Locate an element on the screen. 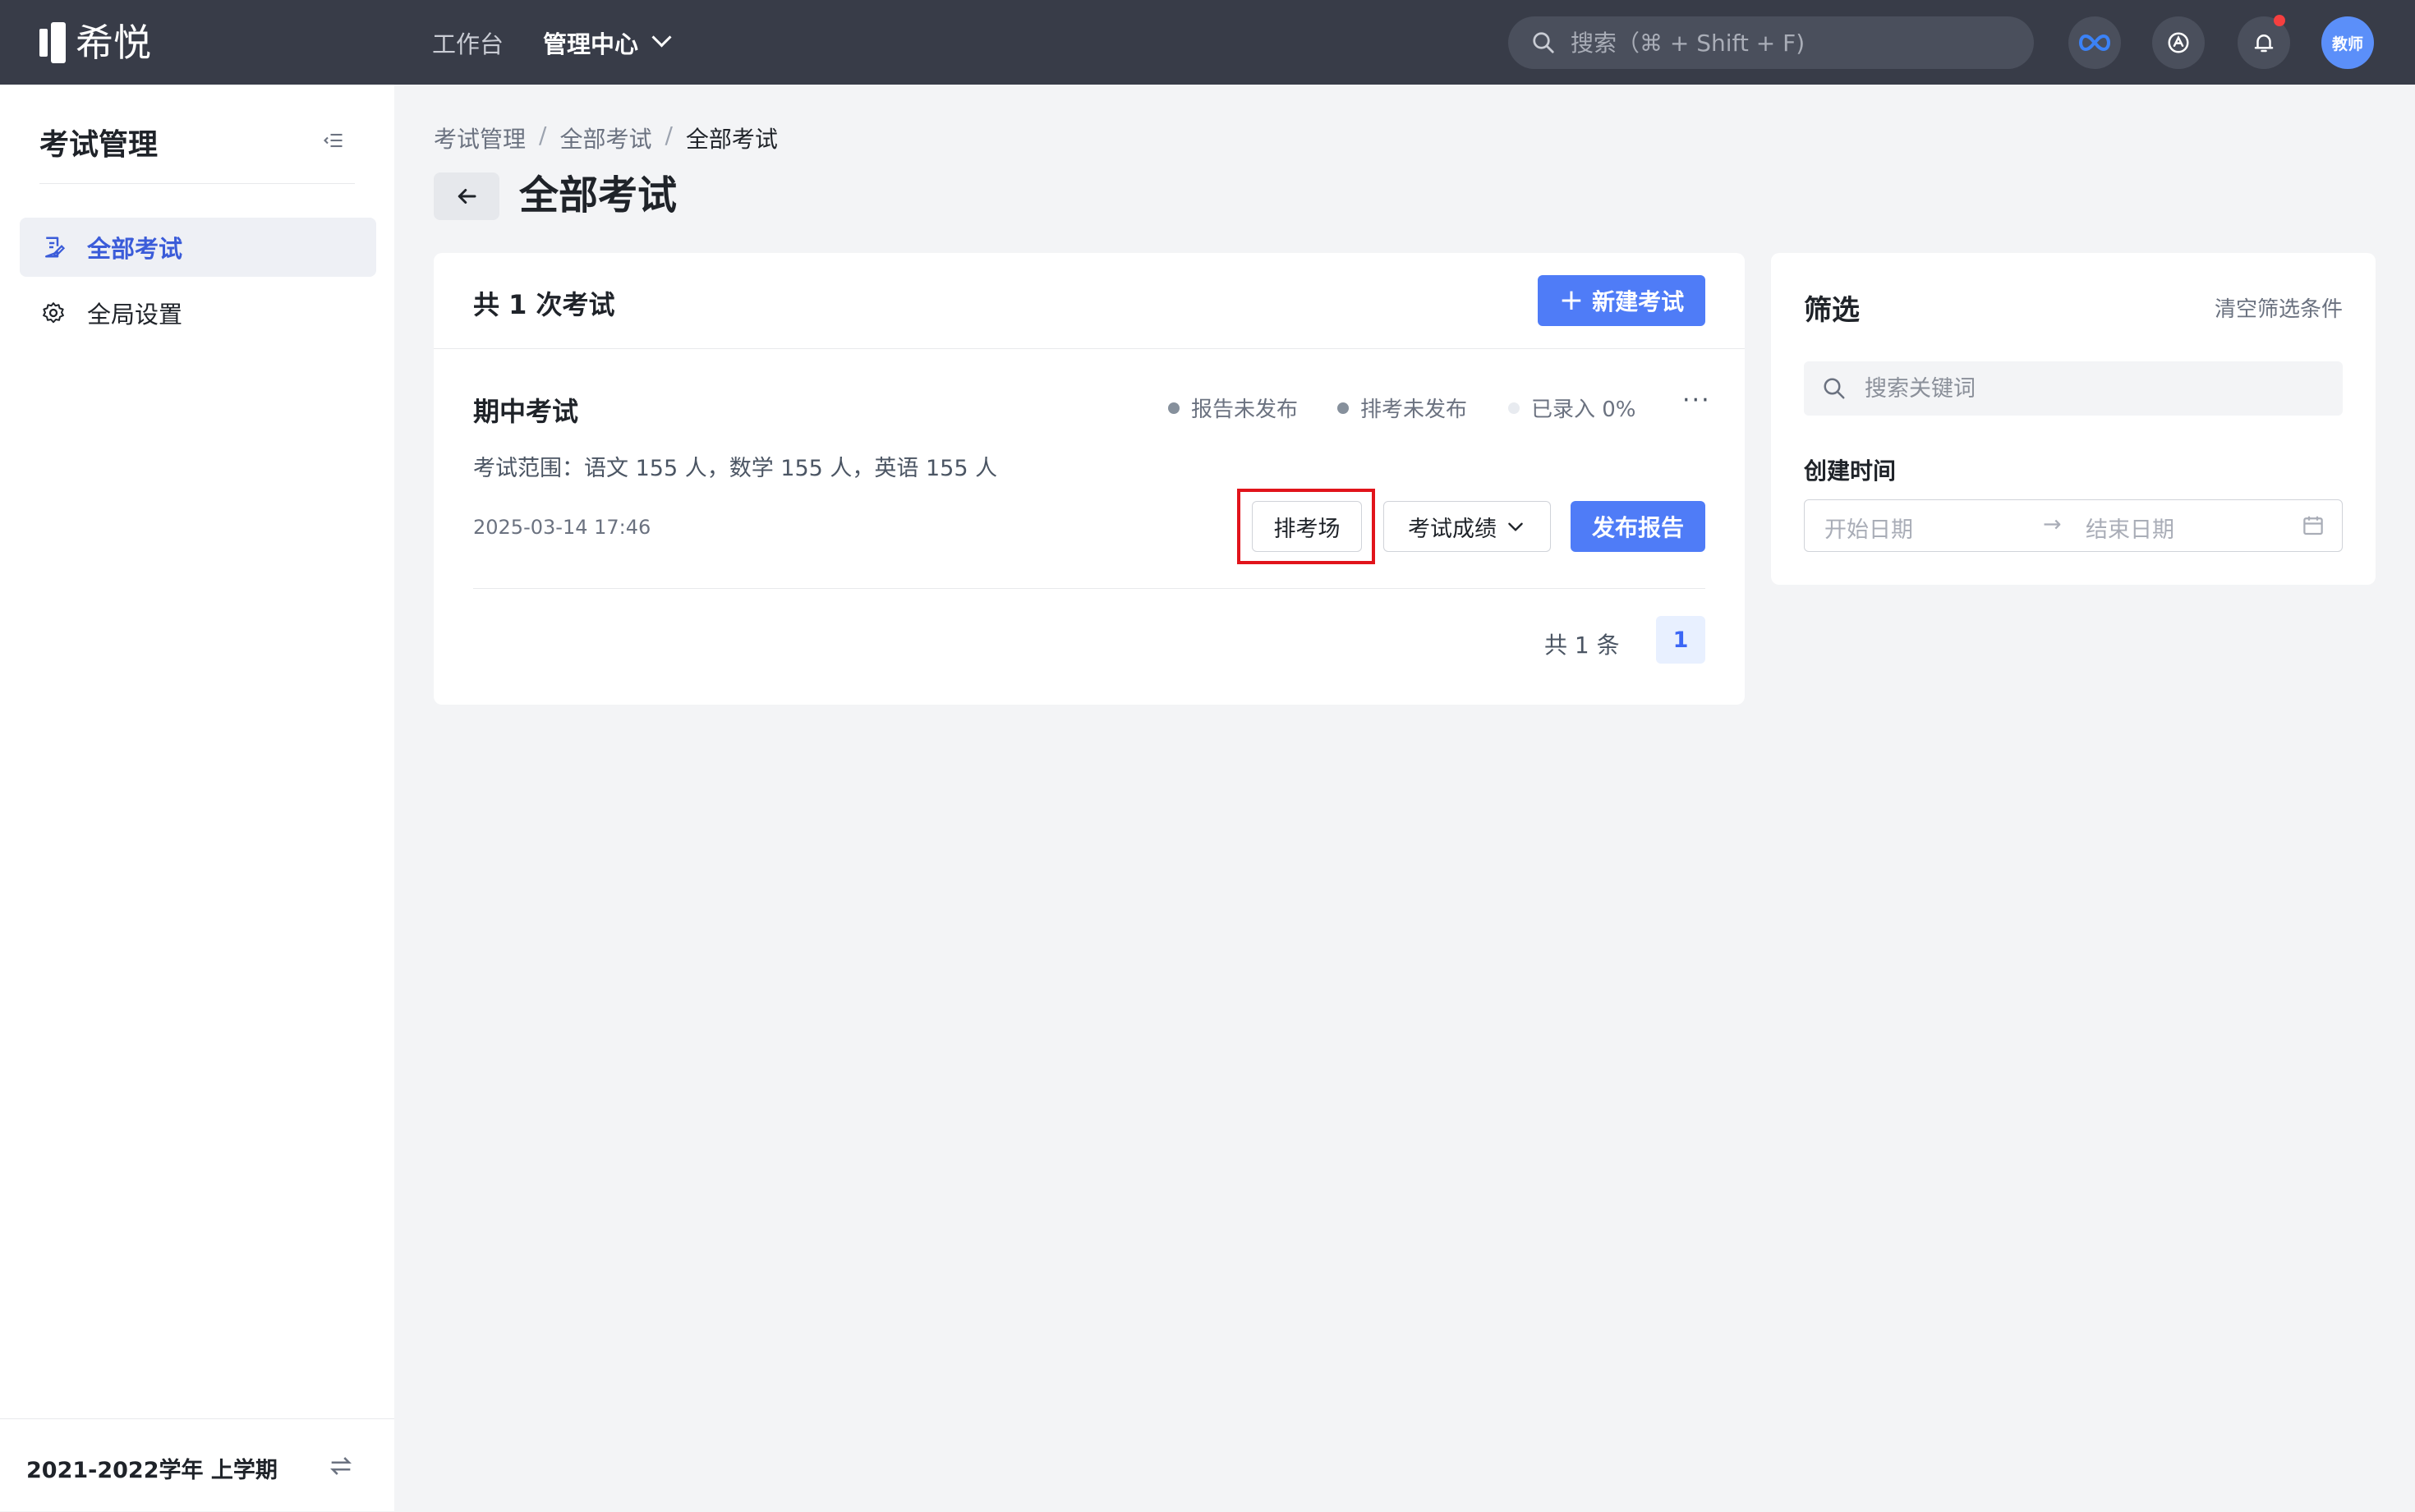 Image resolution: width=2415 pixels, height=1512 pixels. app-store-icon is located at coordinates (2178, 42).